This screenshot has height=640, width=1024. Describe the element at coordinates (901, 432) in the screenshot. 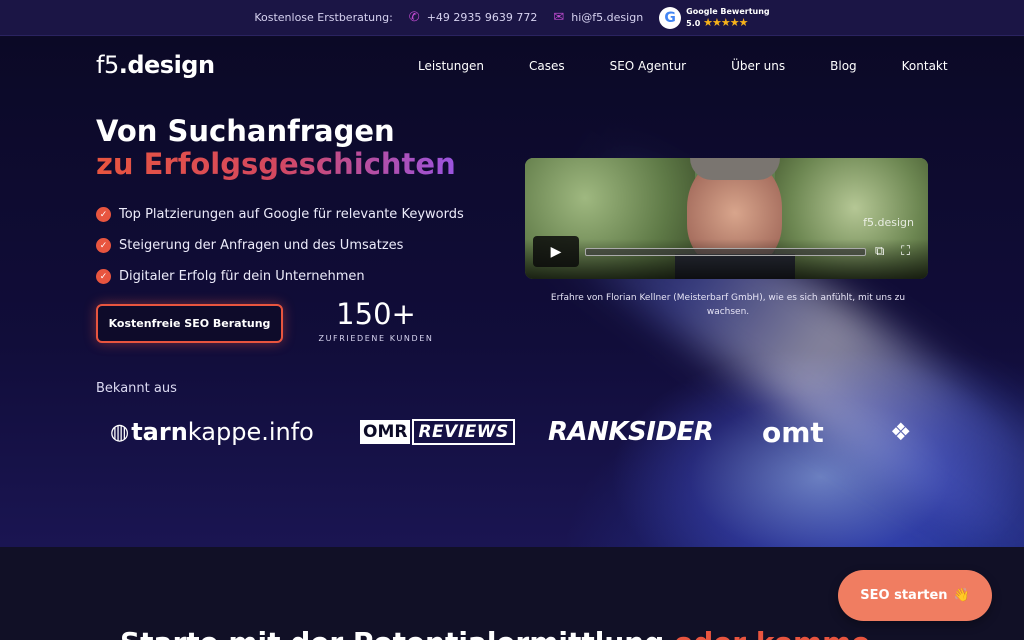

I see `partial-logo-icon: ❖` at that location.